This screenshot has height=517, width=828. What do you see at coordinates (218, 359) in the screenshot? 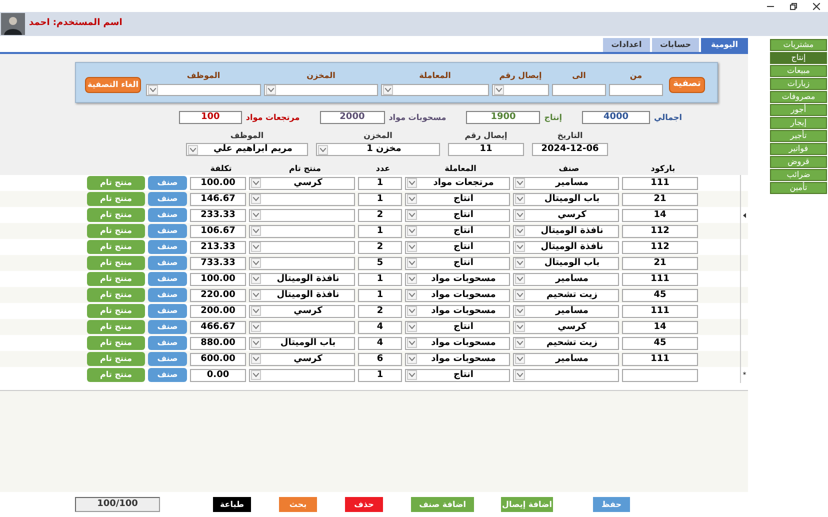
I see `cost-field: 600.00` at bounding box center [218, 359].